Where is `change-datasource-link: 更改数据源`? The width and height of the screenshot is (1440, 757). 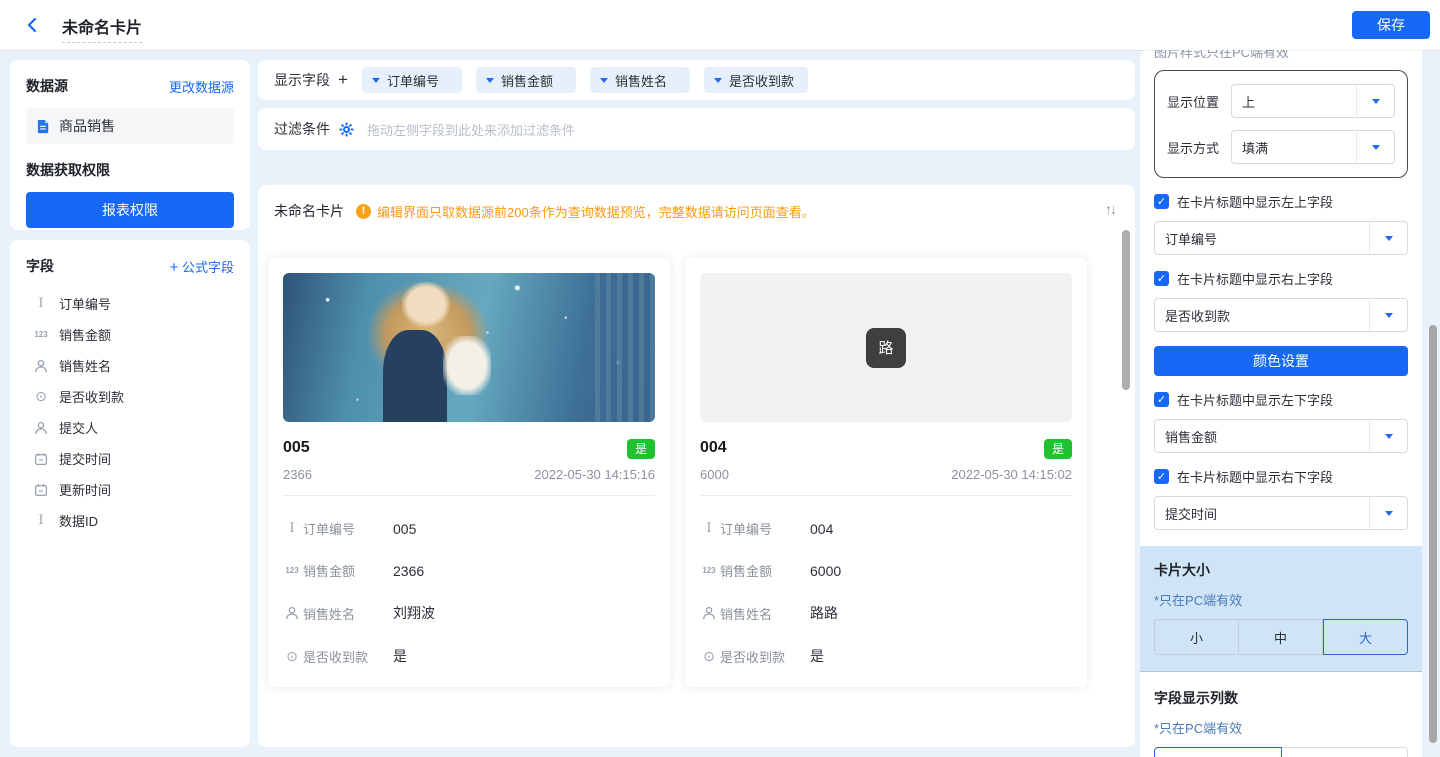 change-datasource-link: 更改数据源 is located at coordinates (201, 86).